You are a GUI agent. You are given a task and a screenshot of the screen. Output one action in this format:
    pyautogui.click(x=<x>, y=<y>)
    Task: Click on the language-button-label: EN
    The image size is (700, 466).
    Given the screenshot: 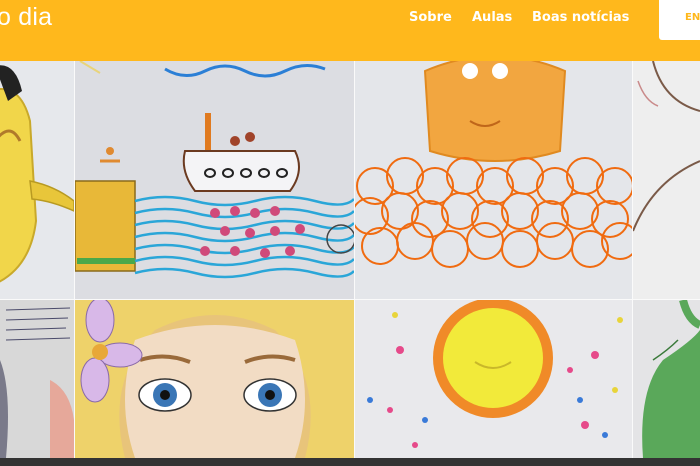 What is the action you would take?
    pyautogui.click(x=692, y=17)
    